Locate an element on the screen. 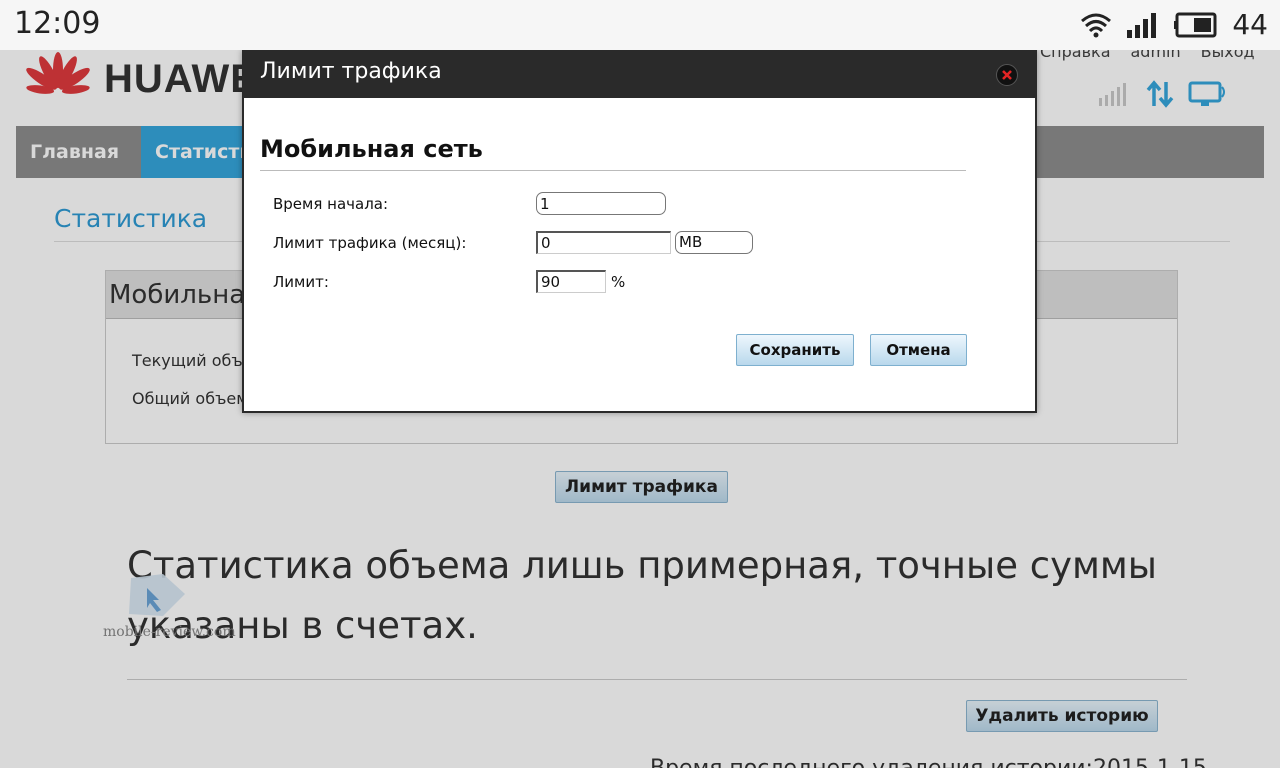 The width and height of the screenshot is (1280, 768). dialog-section-title: Мобильная сеть is located at coordinates (371, 149).